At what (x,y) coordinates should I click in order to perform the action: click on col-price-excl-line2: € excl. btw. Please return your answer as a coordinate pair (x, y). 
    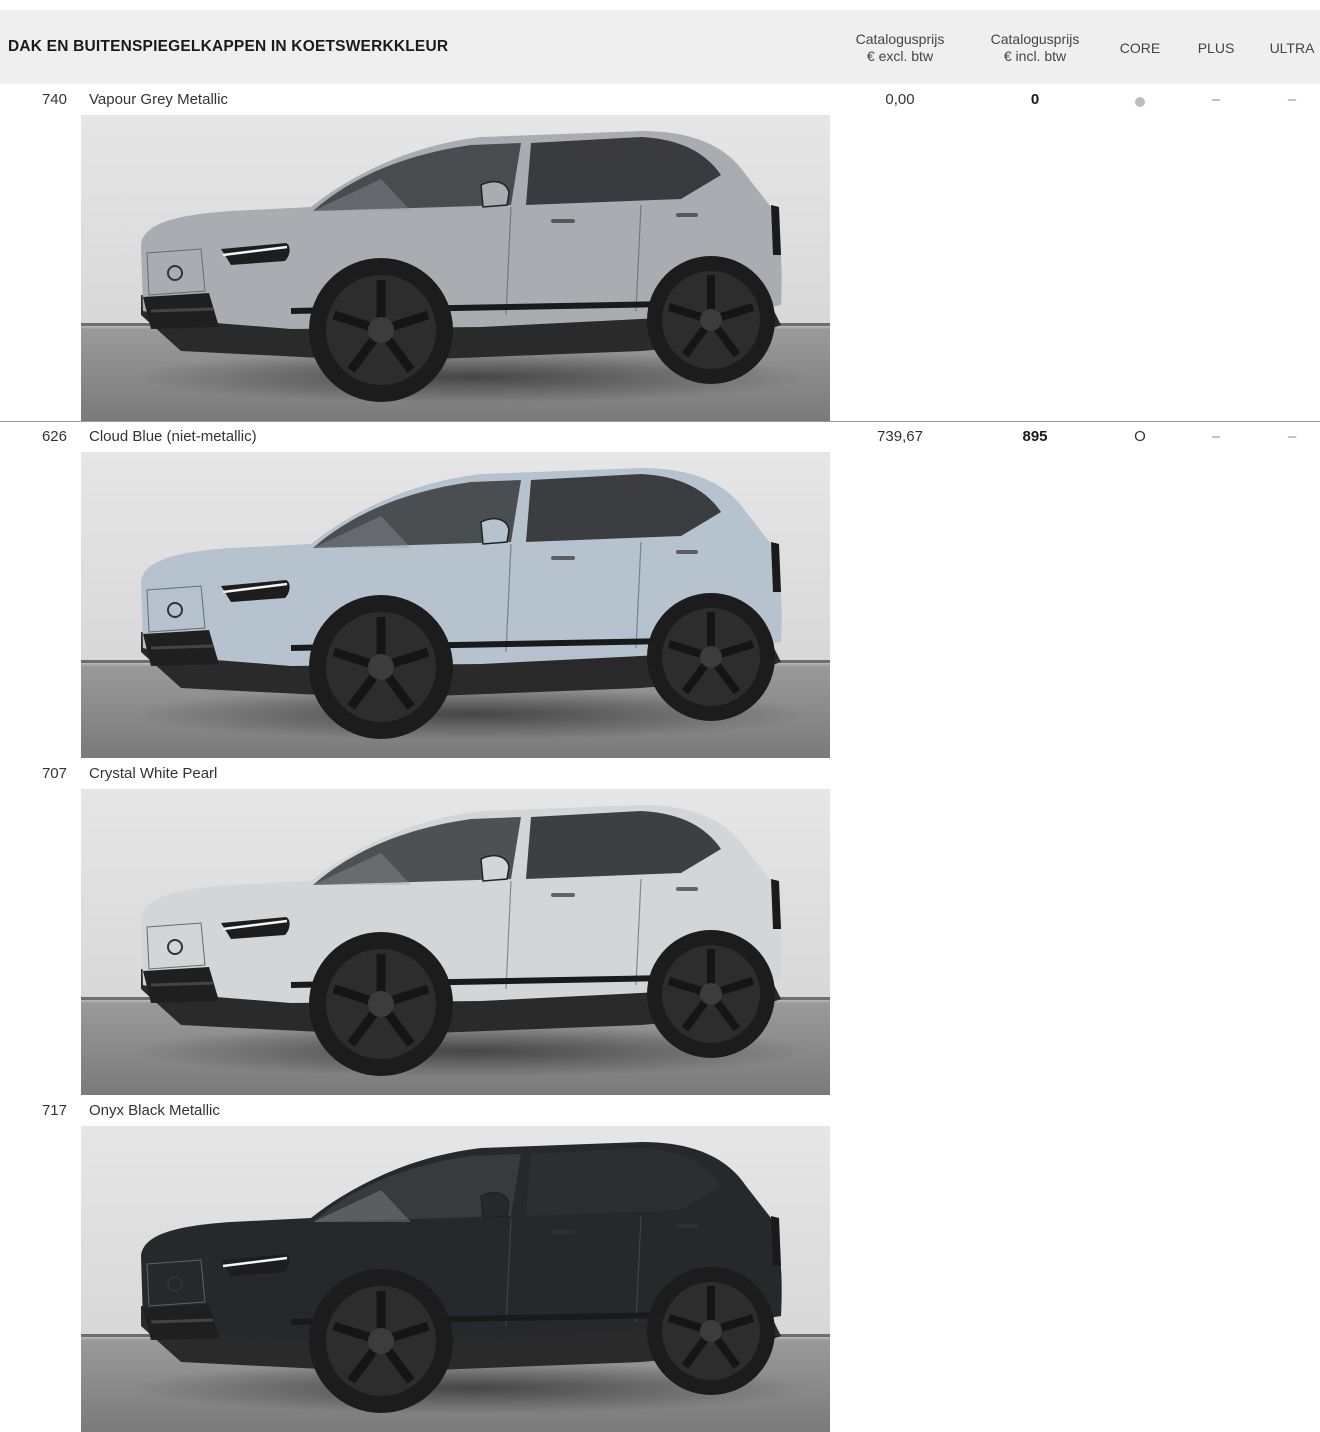
    Looking at the image, I should click on (900, 56).